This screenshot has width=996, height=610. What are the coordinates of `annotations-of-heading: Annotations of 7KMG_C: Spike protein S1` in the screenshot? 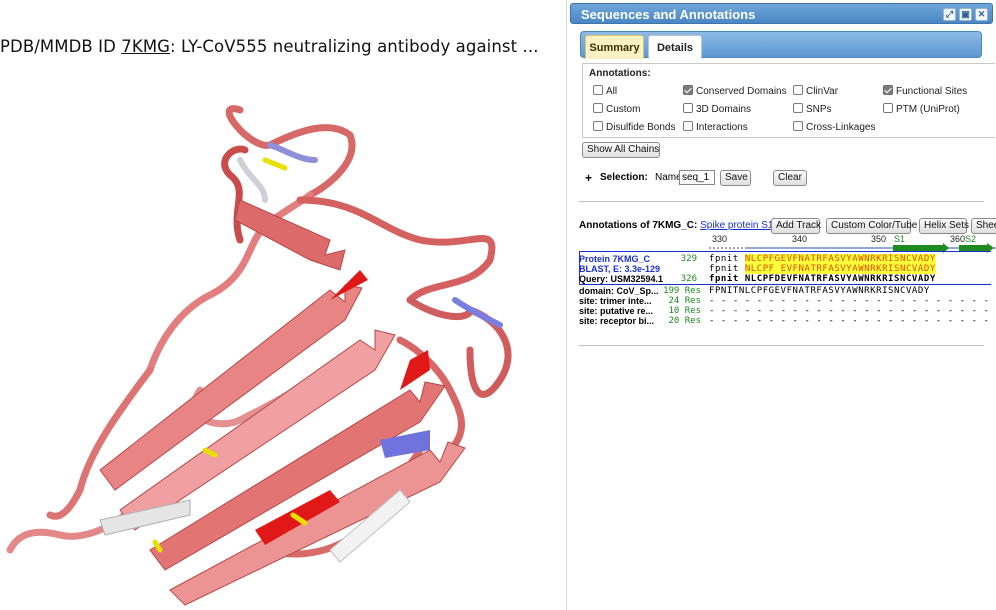 It's located at (676, 225).